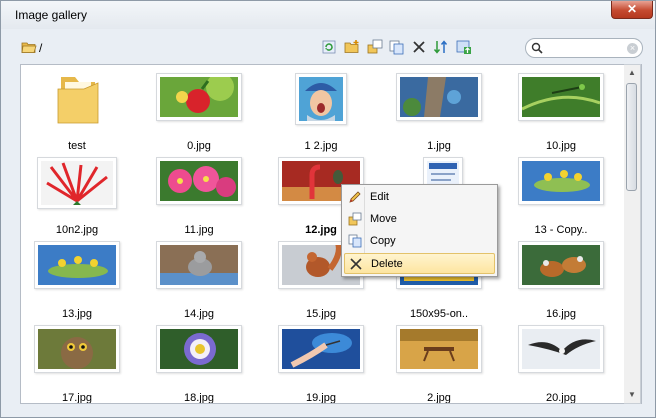  I want to click on item-caption: 0.jpg, so click(199, 146).